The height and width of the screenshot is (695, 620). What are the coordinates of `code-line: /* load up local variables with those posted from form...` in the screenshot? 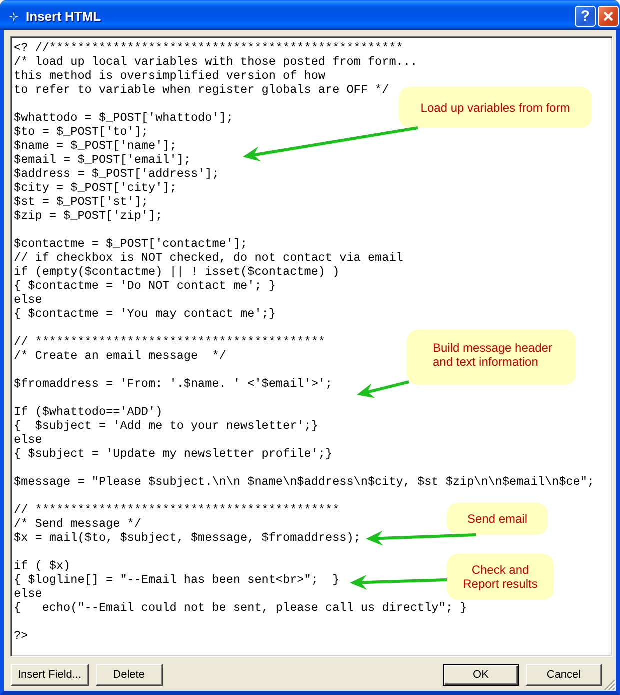 It's located at (216, 62).